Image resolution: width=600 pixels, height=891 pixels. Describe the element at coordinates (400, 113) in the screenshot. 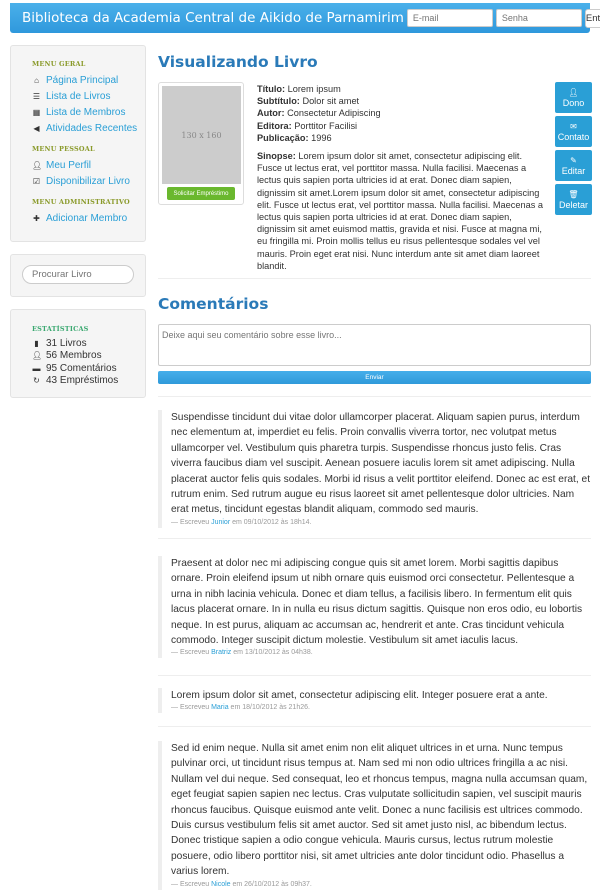

I see `field-author: Autor: Consectetur Adipiscing` at that location.